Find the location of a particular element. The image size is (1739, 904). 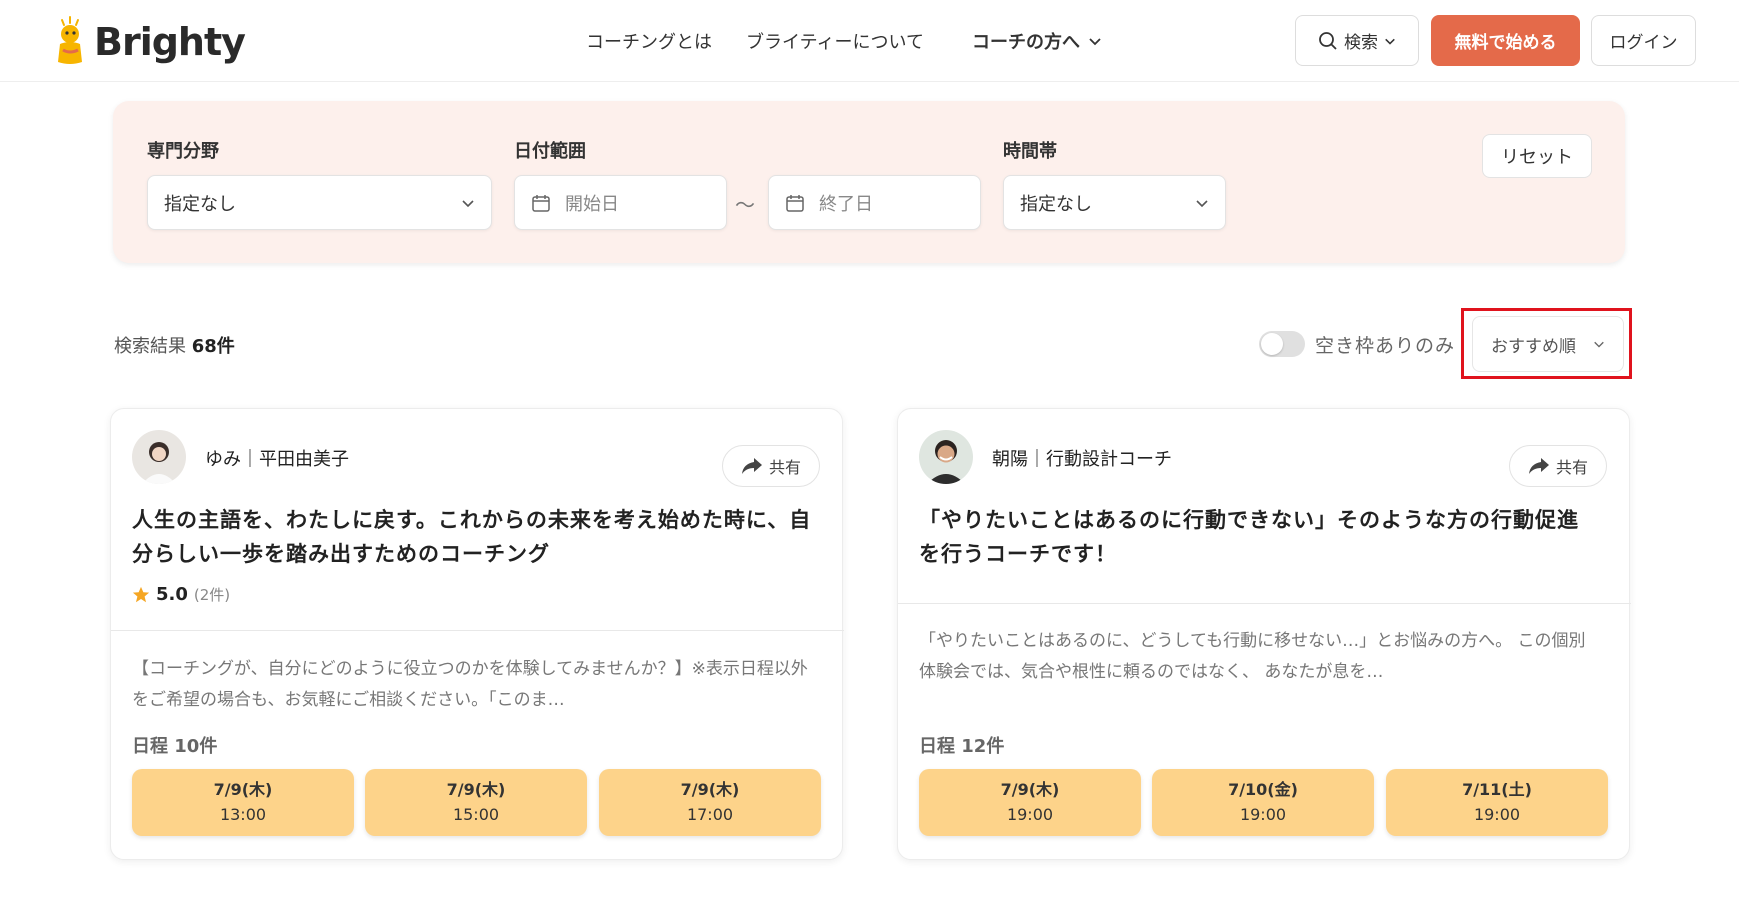

end-date-placeholder: 終了日 is located at coordinates (846, 204).